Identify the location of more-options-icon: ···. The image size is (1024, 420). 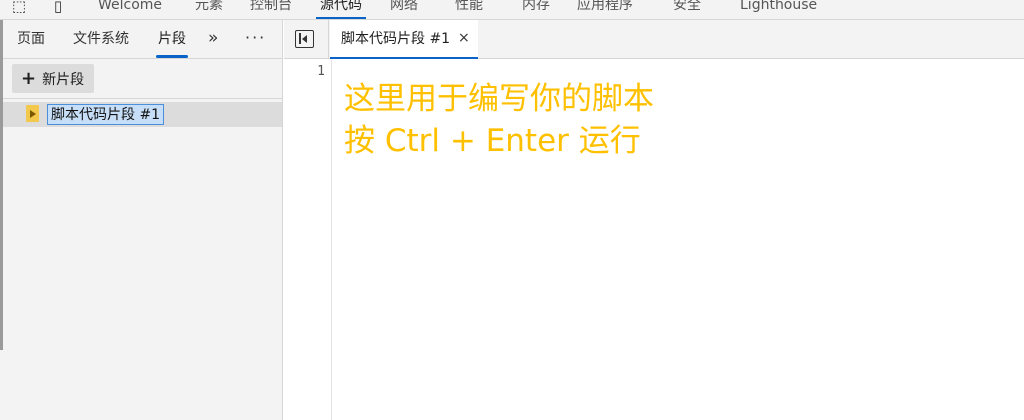
(255, 39).